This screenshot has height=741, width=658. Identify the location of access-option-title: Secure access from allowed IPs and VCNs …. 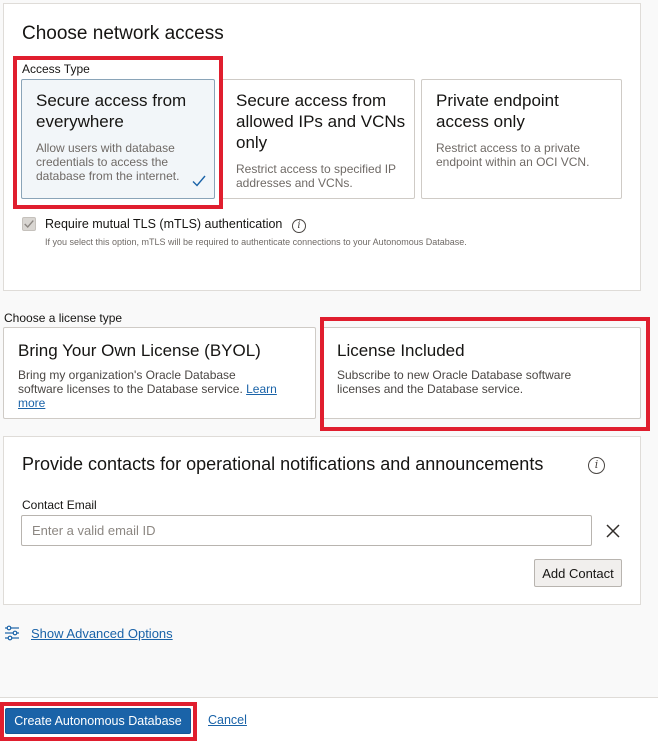
(321, 121).